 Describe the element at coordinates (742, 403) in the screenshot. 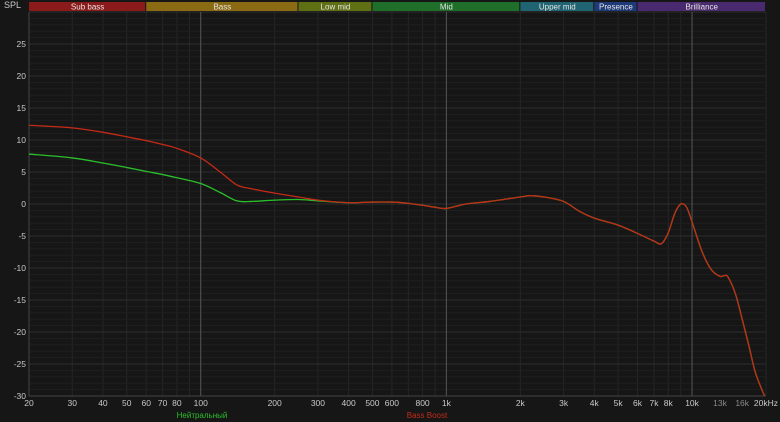

I see `x-tick-label: 16k` at that location.